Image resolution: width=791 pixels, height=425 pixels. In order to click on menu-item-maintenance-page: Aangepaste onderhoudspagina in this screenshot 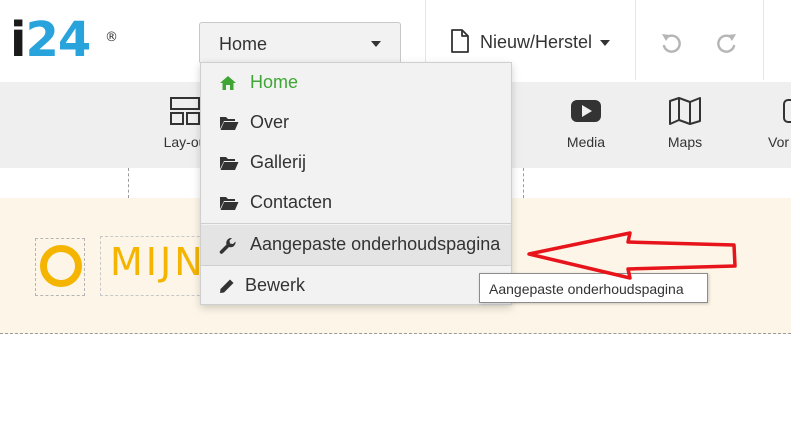, I will do `click(356, 245)`.